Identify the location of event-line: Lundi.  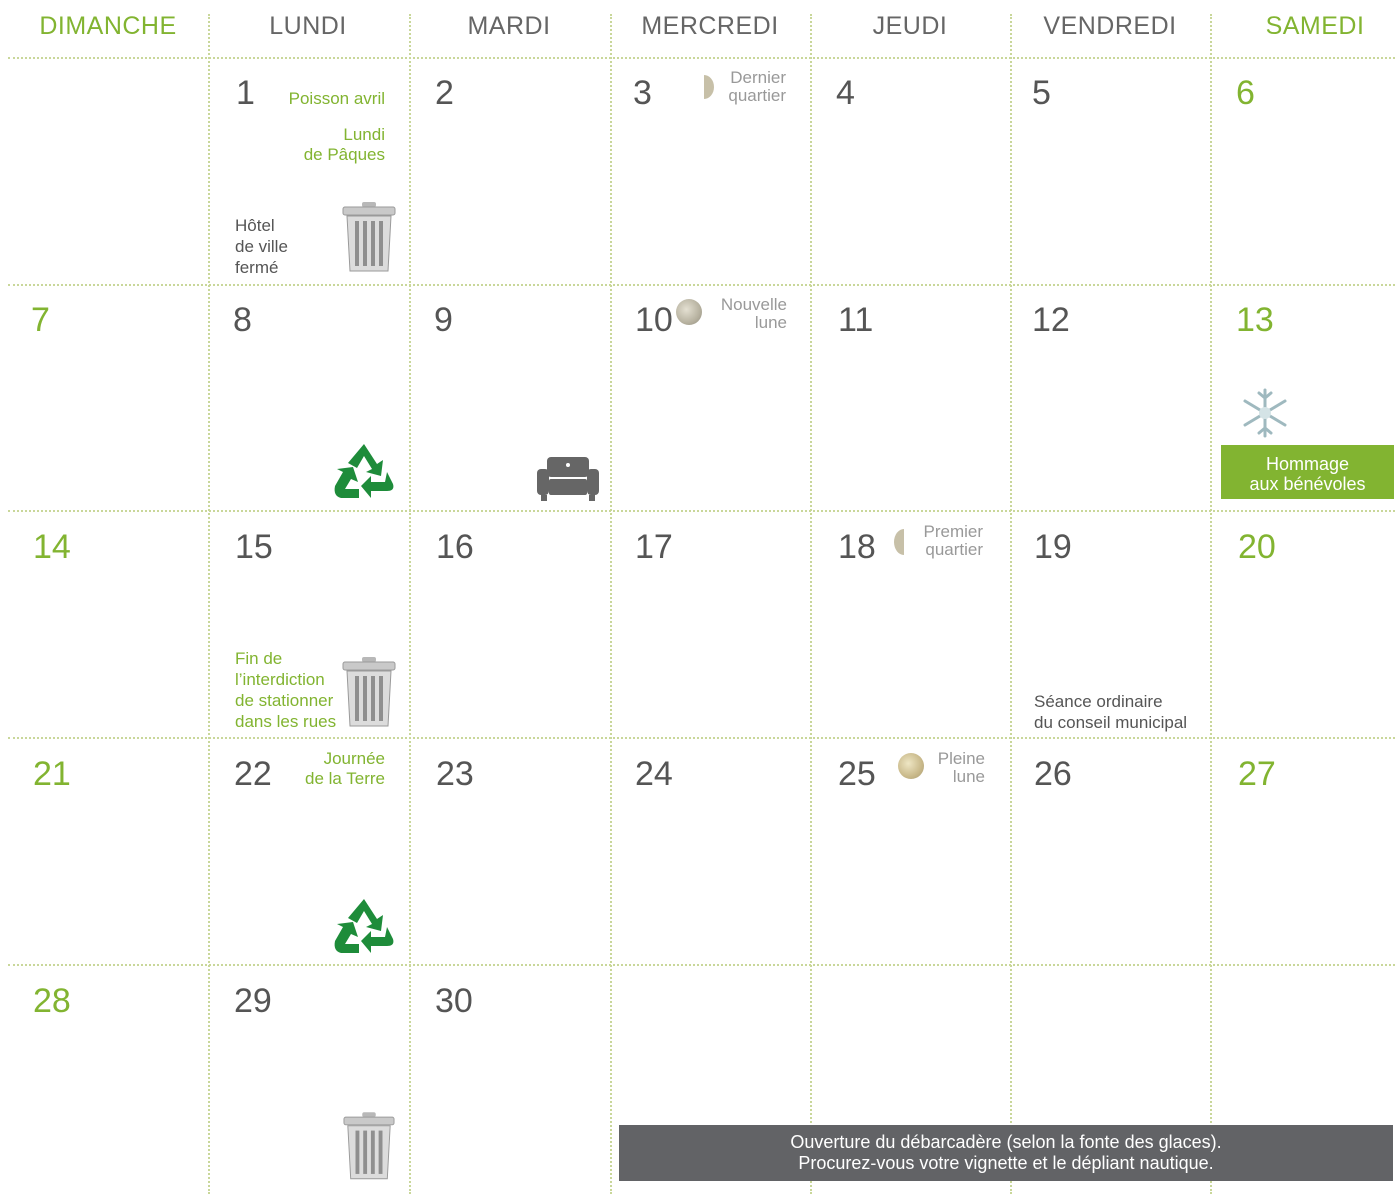
(364, 134).